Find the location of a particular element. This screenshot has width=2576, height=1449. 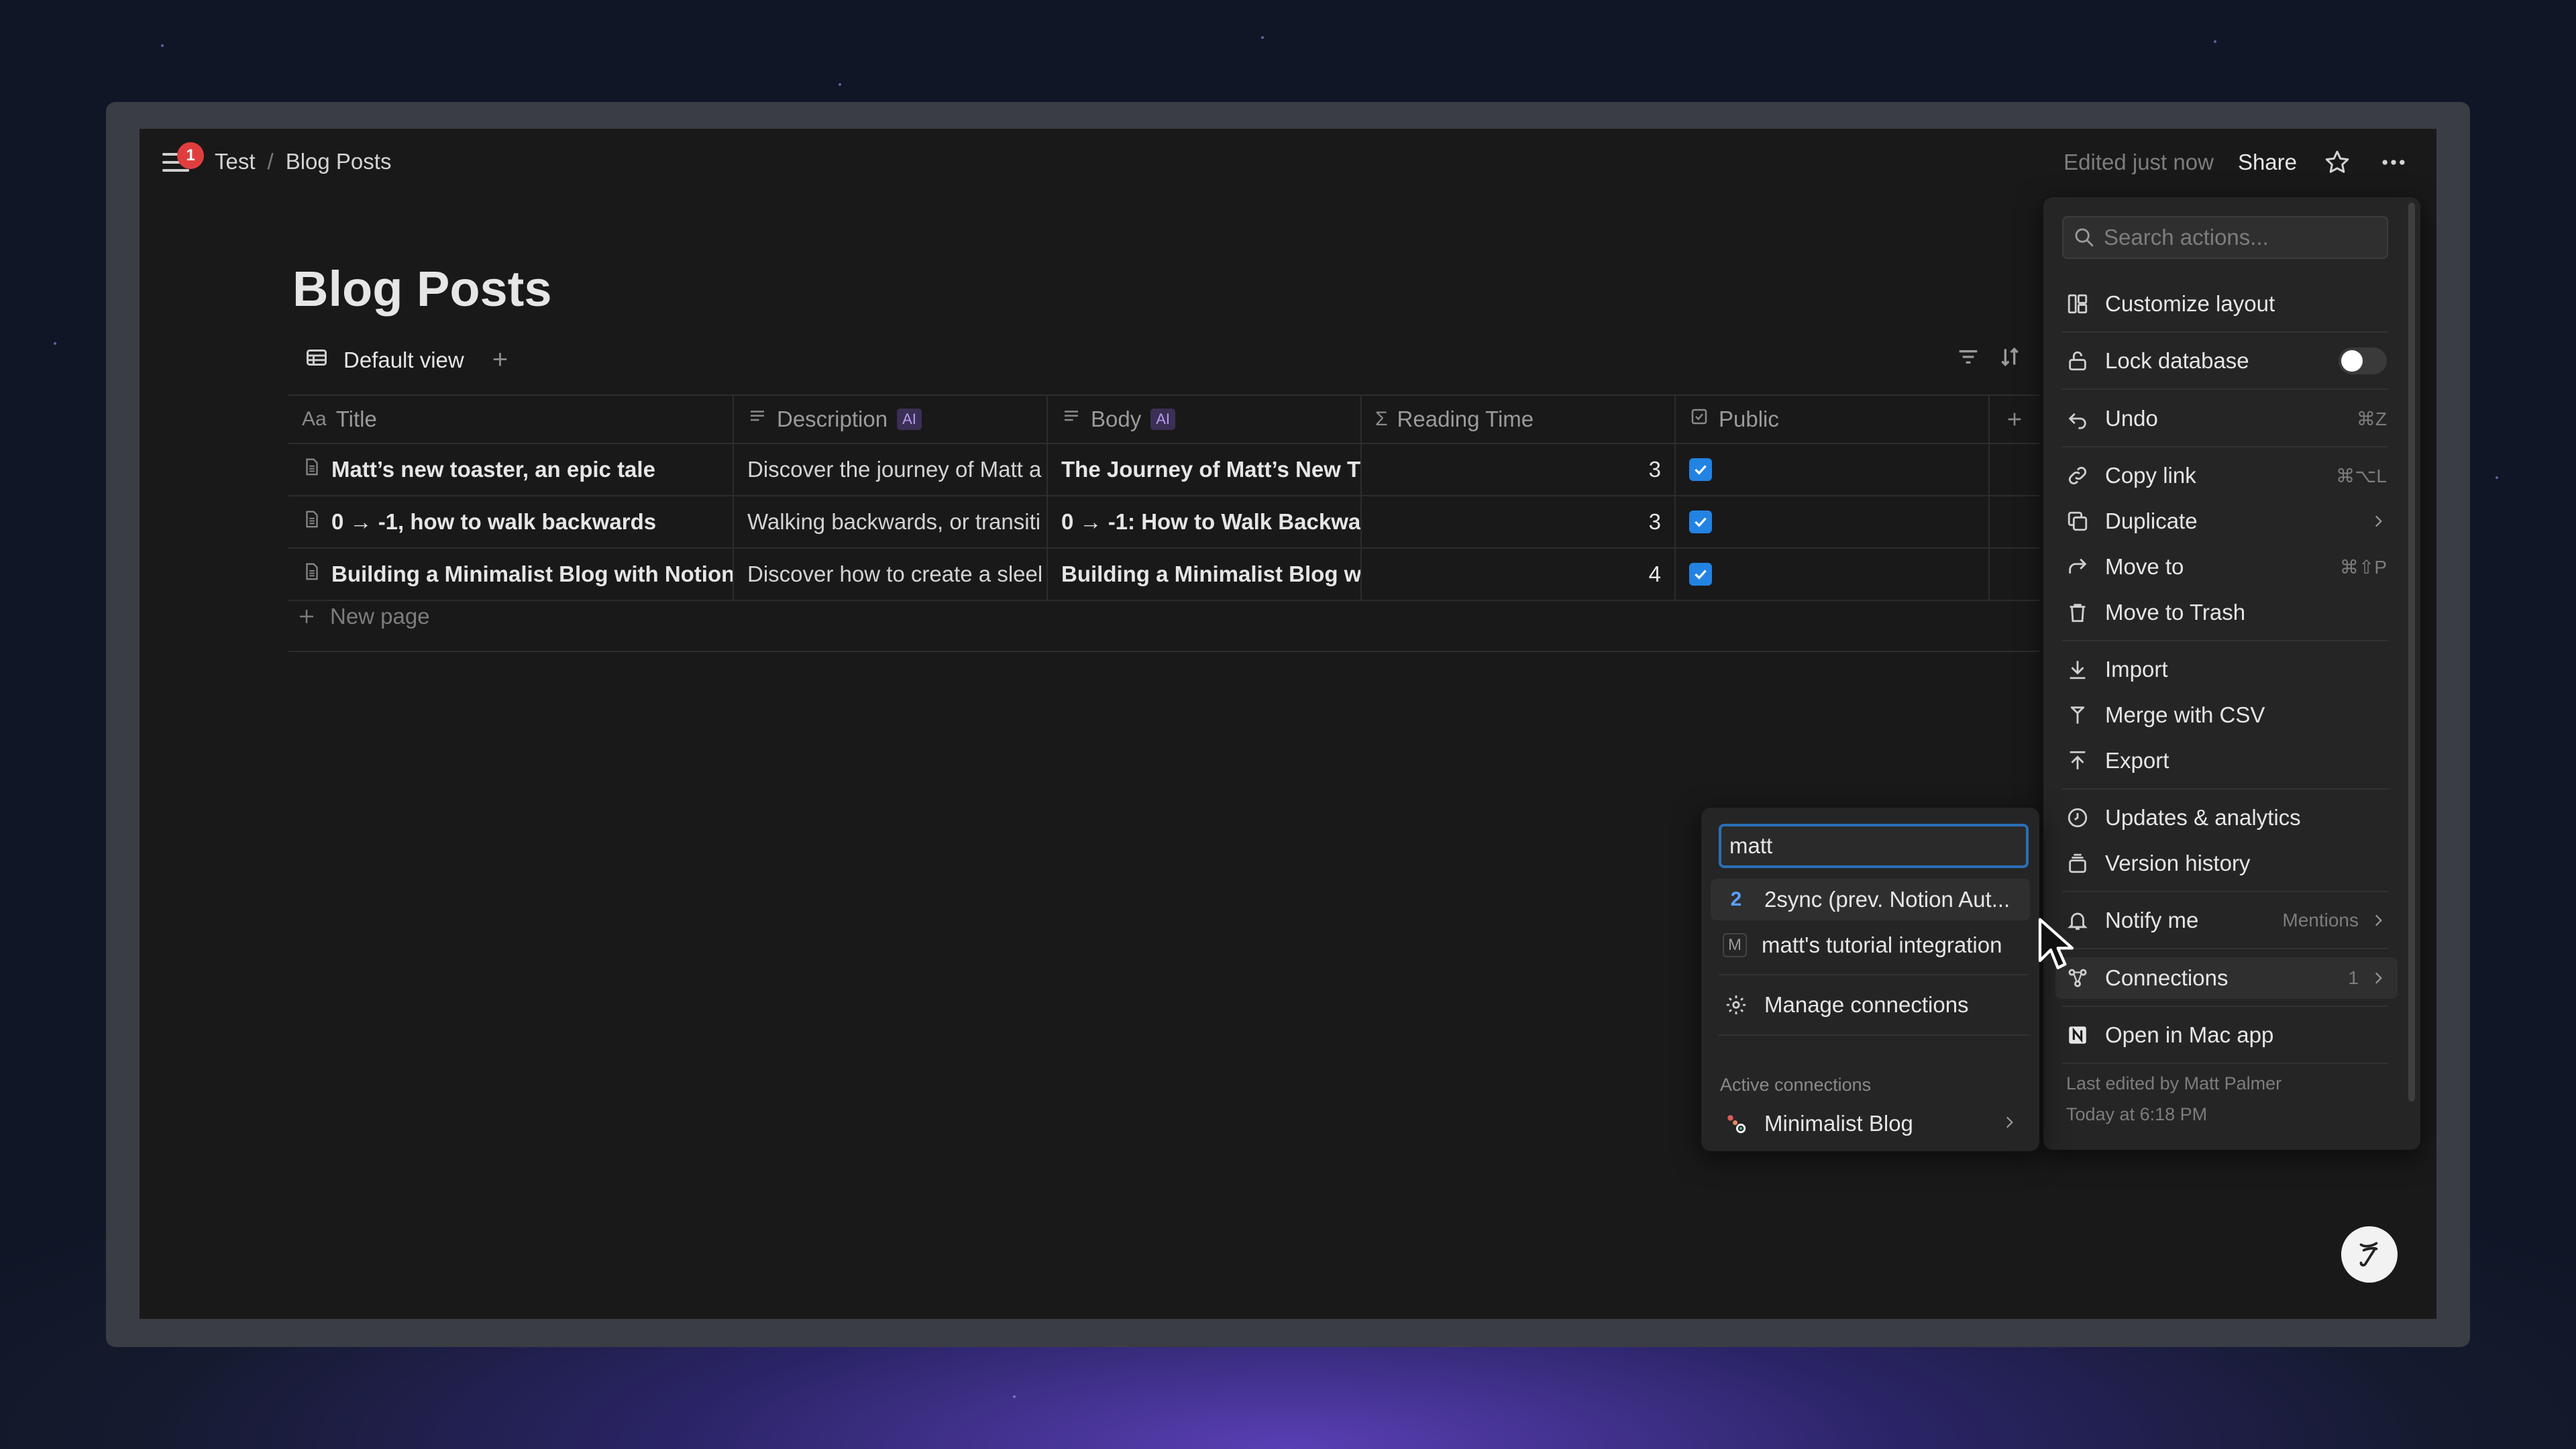

manage-connections-label: Manage connections is located at coordinates (1866, 1004).